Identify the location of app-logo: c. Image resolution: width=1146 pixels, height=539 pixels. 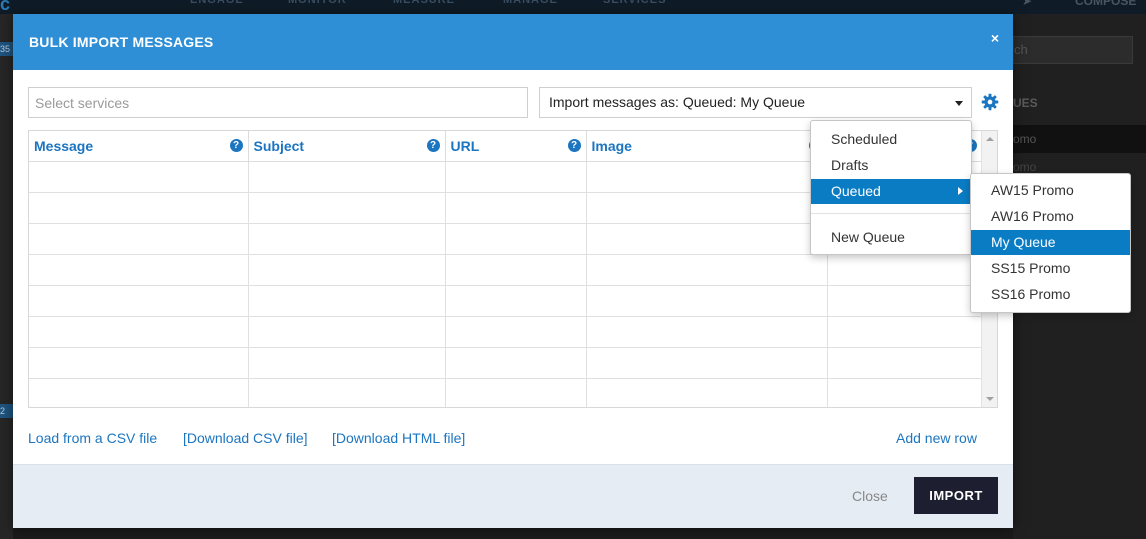
(5, 7).